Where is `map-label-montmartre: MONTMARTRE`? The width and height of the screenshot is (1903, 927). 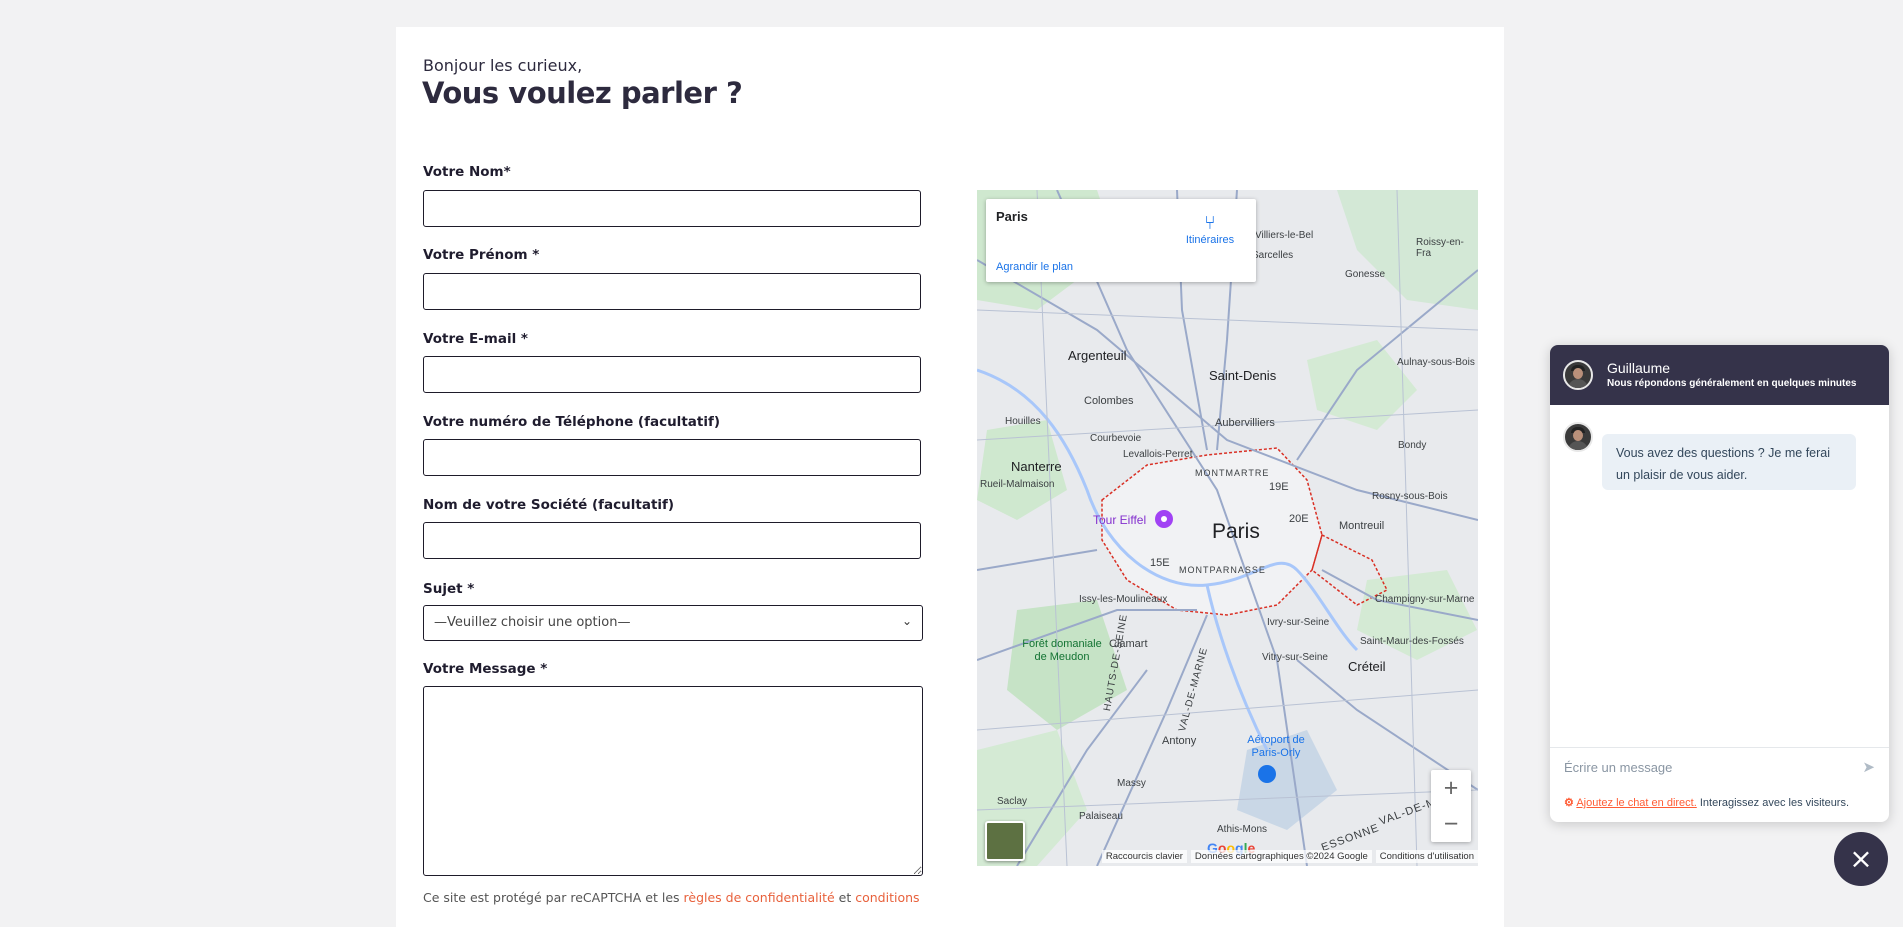
map-label-montmartre: MONTMARTRE is located at coordinates (1232, 473).